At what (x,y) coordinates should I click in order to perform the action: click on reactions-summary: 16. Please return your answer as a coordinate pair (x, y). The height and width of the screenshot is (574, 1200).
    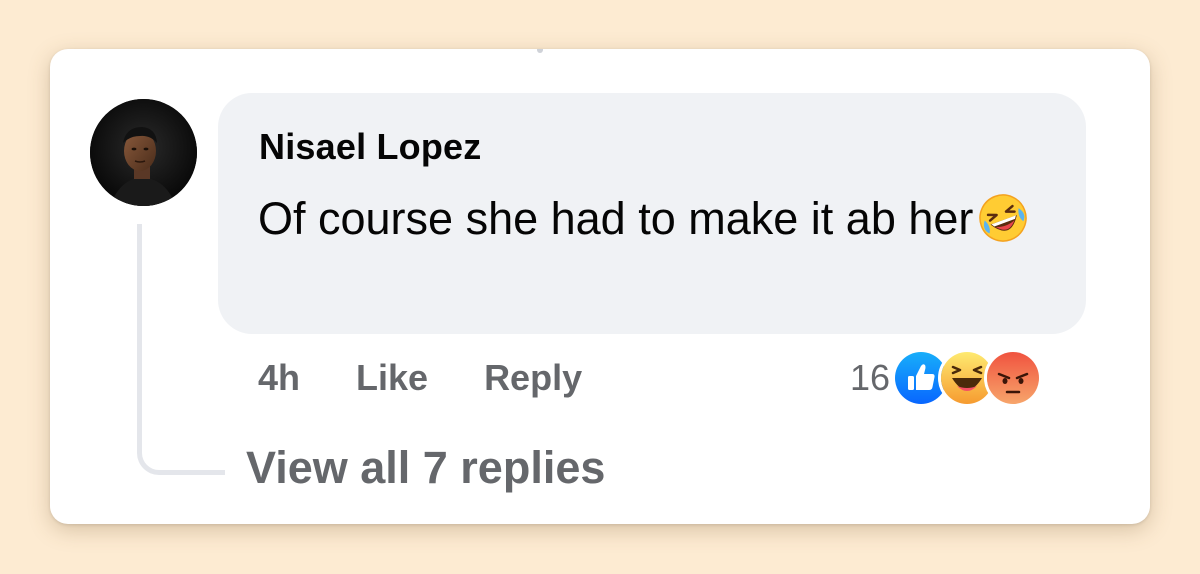
    Looking at the image, I should click on (946, 378).